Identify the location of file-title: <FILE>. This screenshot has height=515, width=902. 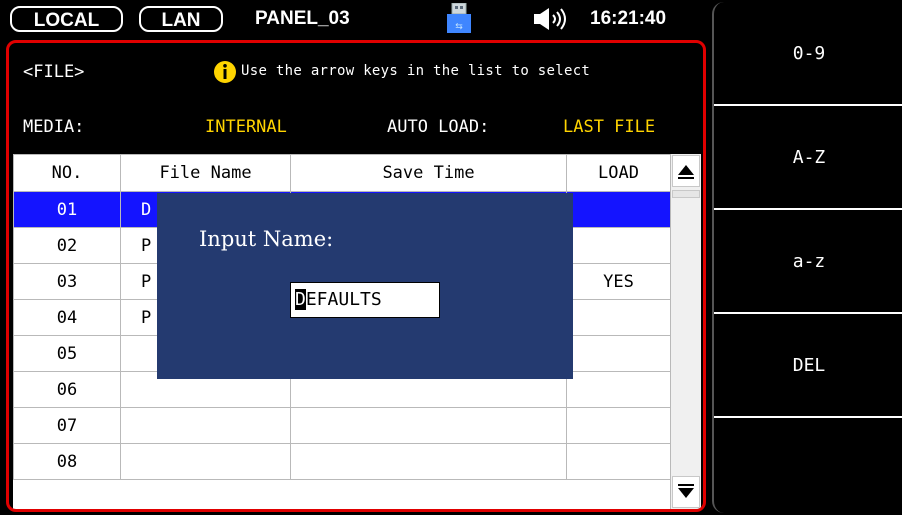
(54, 72).